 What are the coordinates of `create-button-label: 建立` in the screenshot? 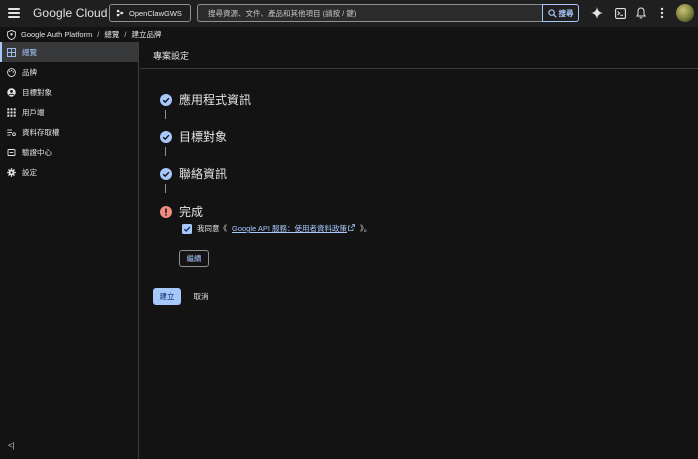 It's located at (167, 296).